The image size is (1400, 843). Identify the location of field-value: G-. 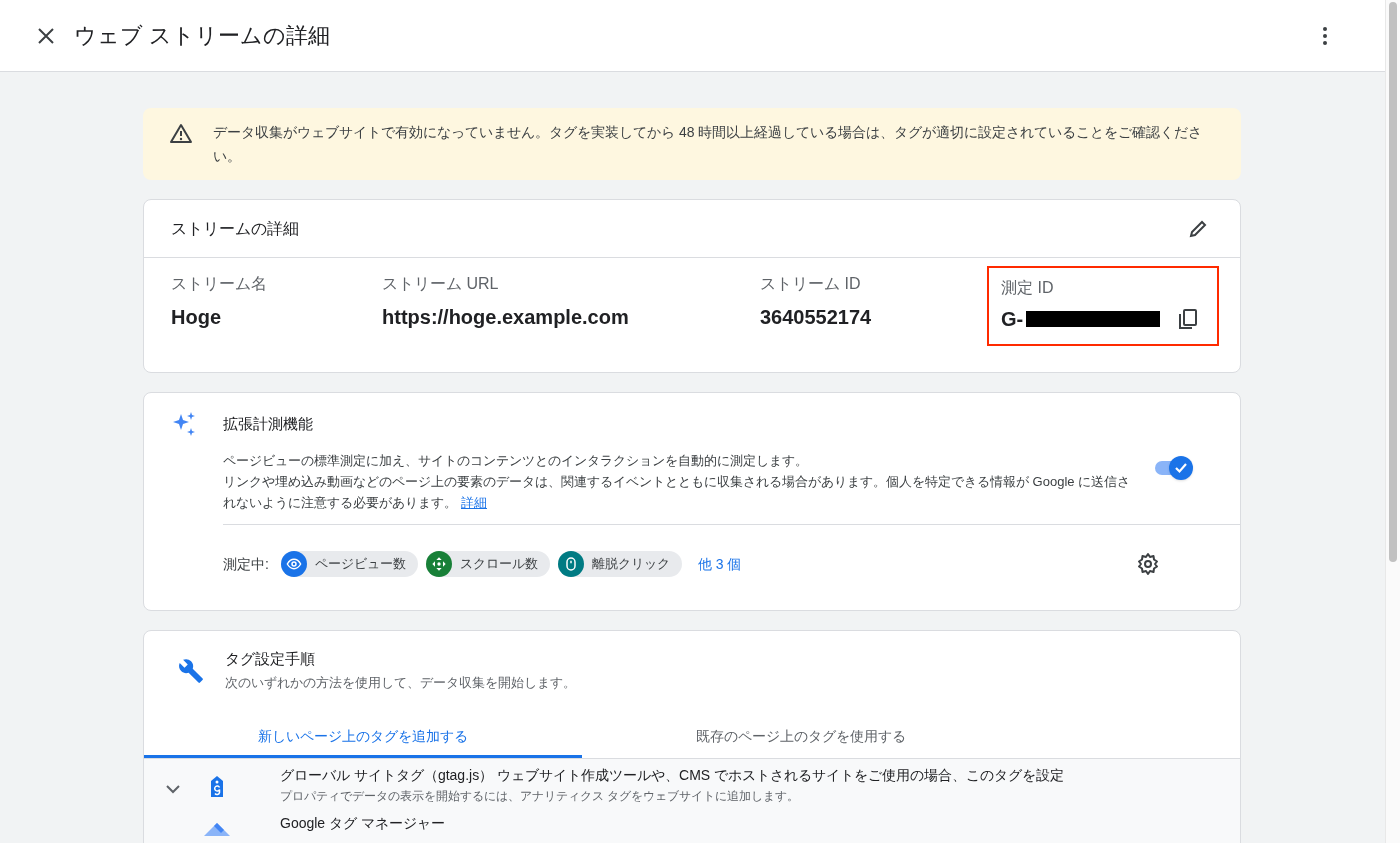
(1012, 319).